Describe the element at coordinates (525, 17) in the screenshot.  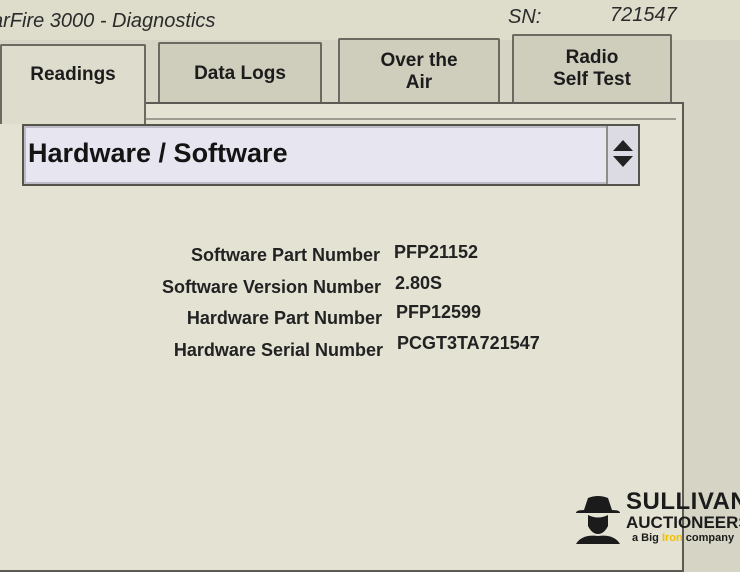
I see `serial-number-label: SN:` at that location.